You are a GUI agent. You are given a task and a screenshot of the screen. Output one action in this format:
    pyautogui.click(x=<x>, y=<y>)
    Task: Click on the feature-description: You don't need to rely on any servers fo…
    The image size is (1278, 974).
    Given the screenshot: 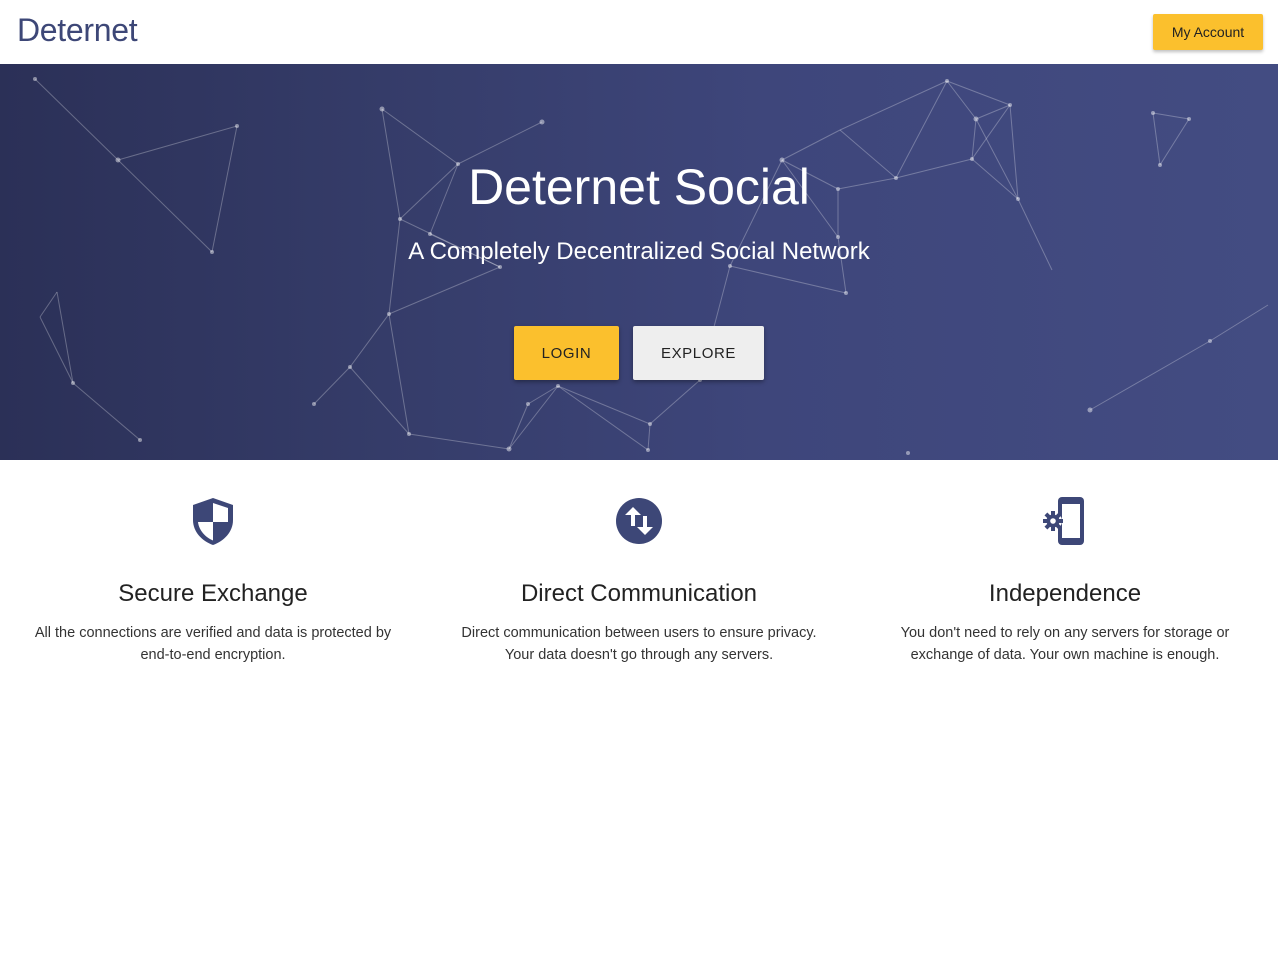 What is the action you would take?
    pyautogui.click(x=1065, y=644)
    